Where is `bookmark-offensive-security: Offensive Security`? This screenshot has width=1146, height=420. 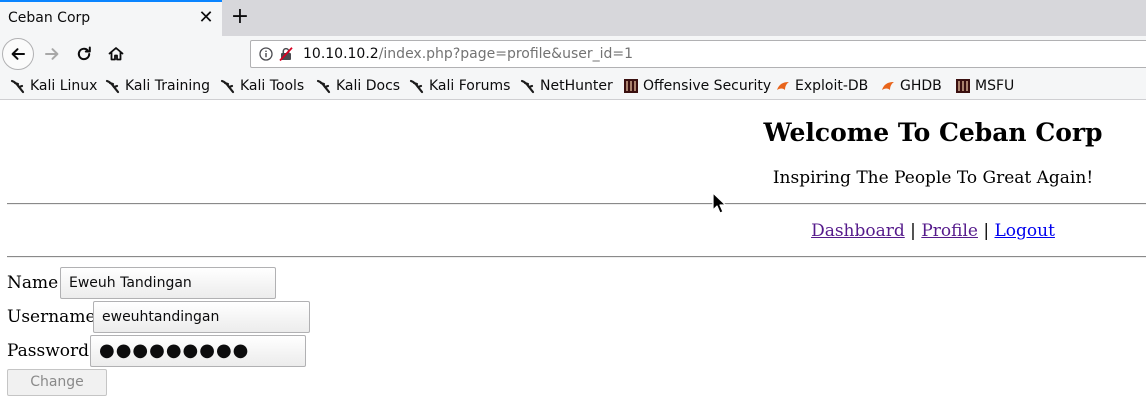
bookmark-offensive-security: Offensive Security is located at coordinates (697, 86).